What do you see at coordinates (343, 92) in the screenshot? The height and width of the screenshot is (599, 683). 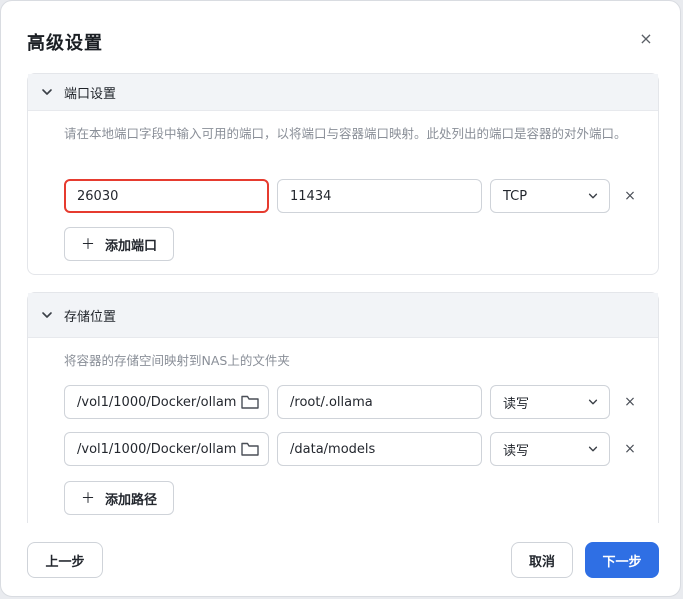 I see `port-settings-header: 端口设置` at bounding box center [343, 92].